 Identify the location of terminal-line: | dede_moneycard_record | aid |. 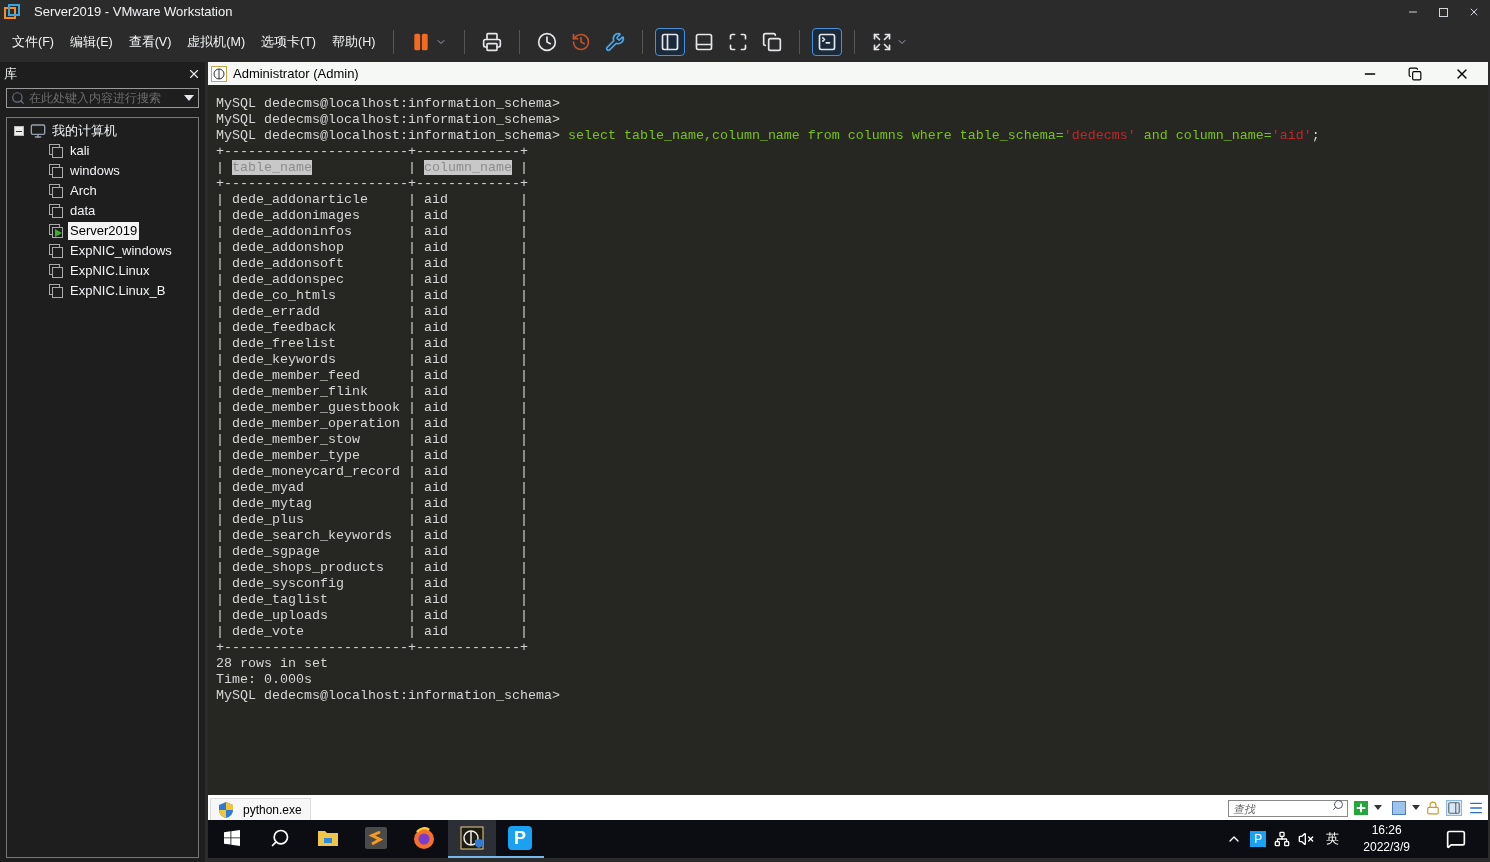
(372, 472).